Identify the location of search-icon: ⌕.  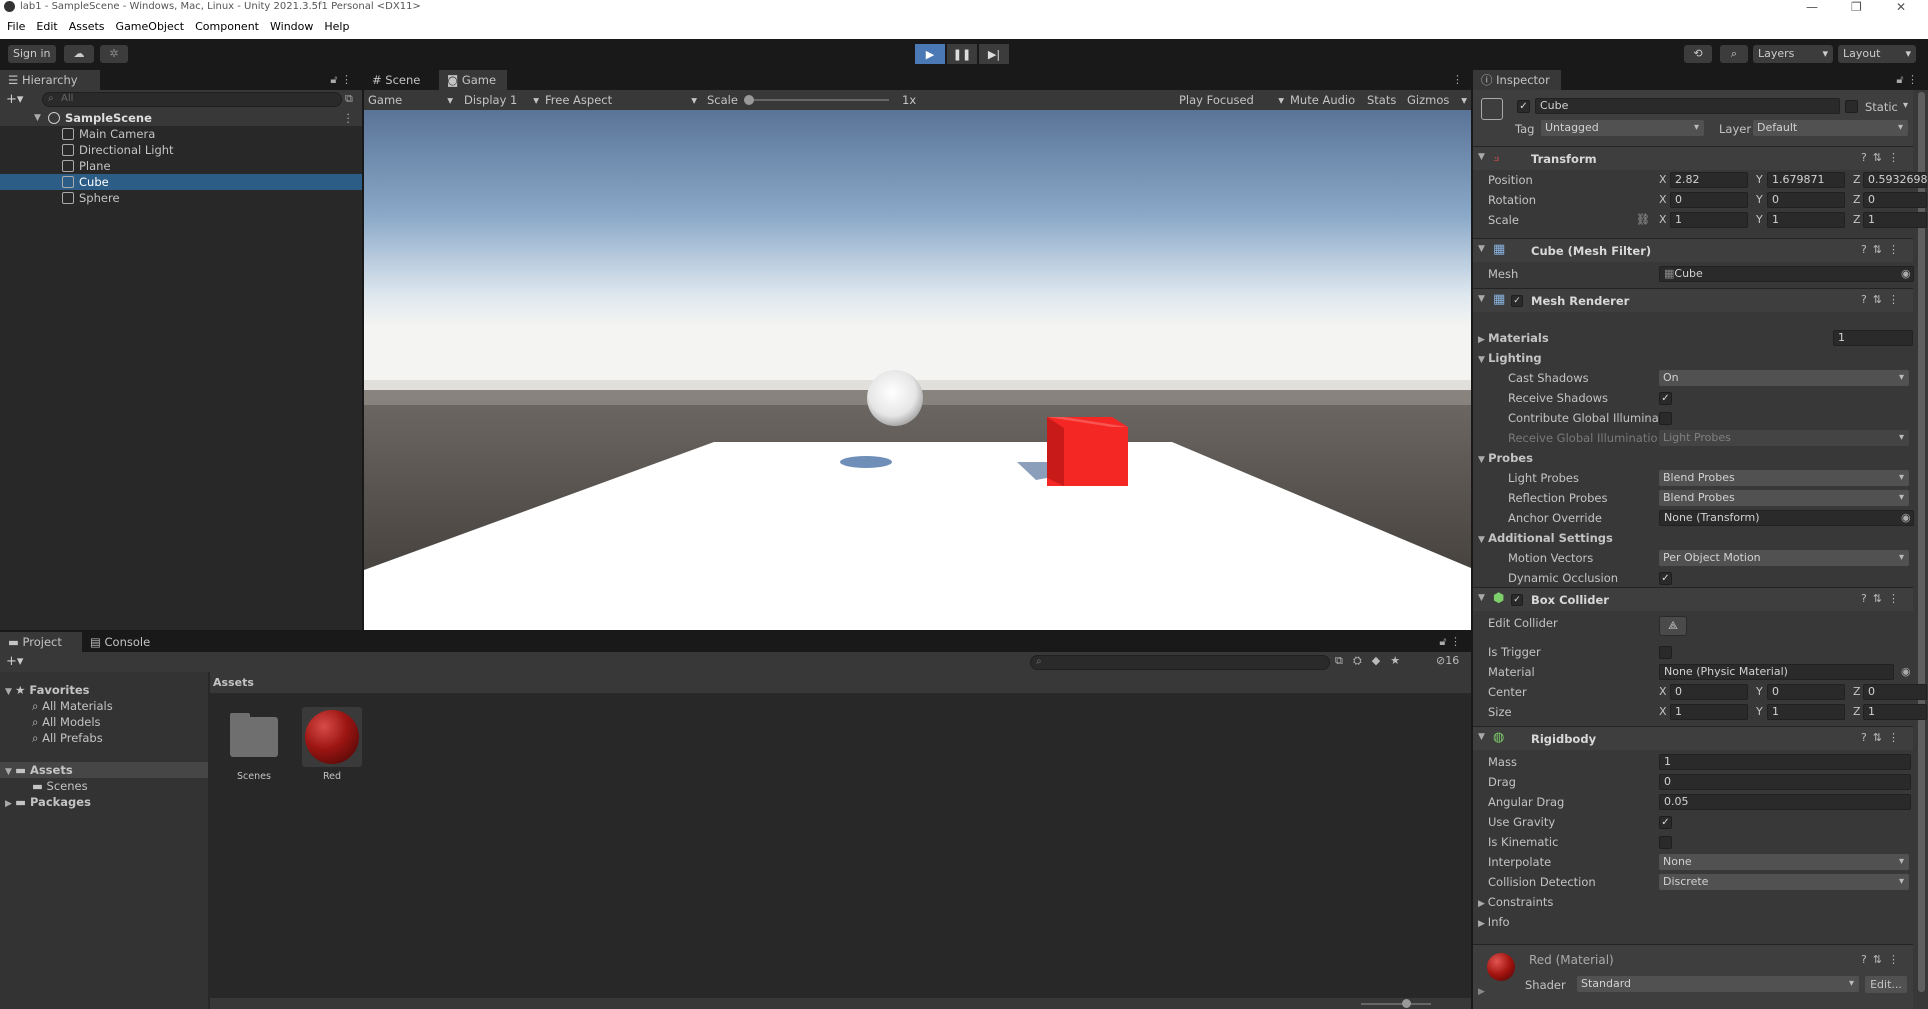
(1734, 54).